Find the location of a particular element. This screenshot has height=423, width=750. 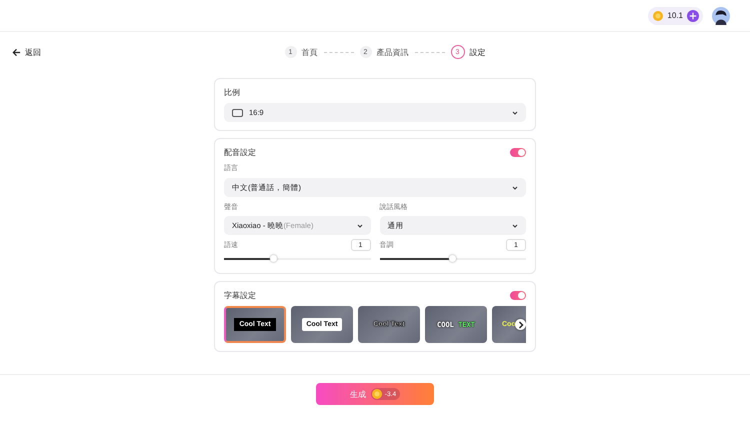

section-title: 字幕設定 is located at coordinates (240, 295).